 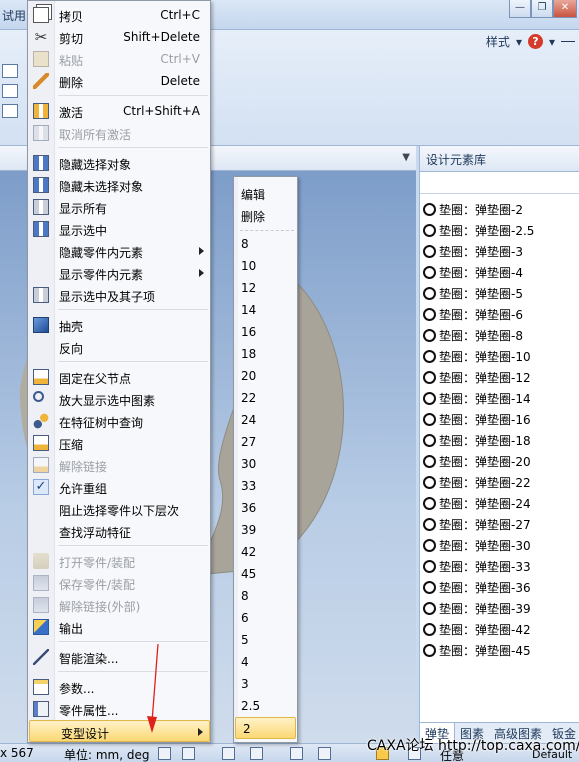 I want to click on variant-size-item: 16, so click(x=265, y=332).